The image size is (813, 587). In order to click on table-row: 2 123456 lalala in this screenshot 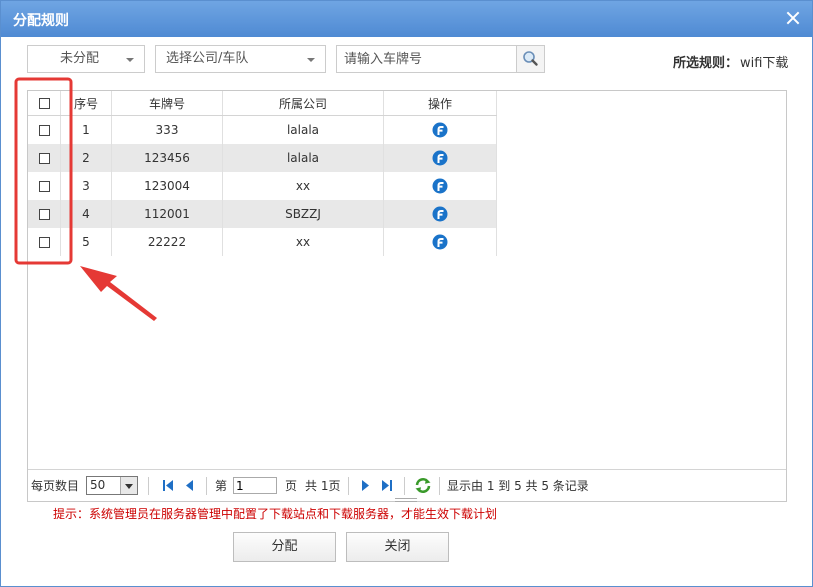, I will do `click(262, 158)`.